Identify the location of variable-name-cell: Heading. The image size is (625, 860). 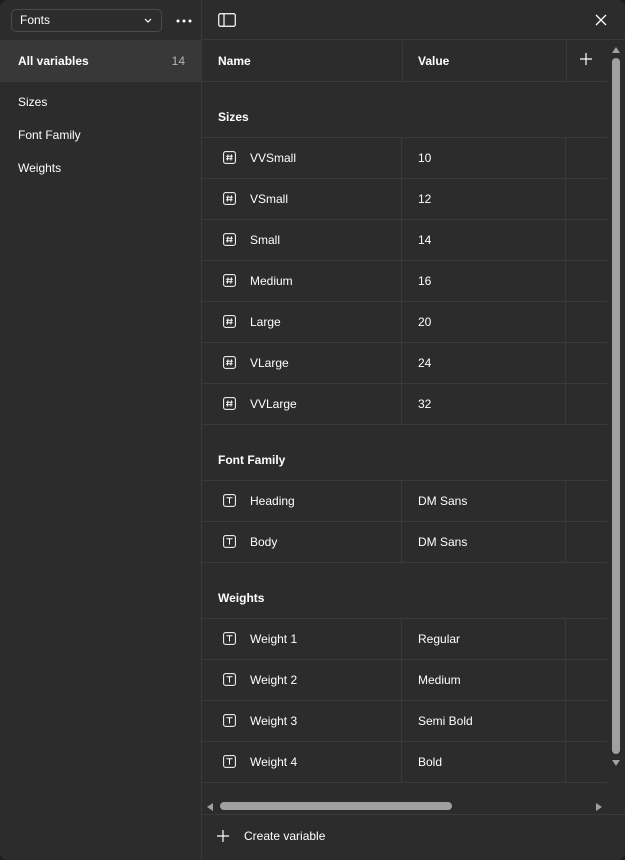
(302, 501).